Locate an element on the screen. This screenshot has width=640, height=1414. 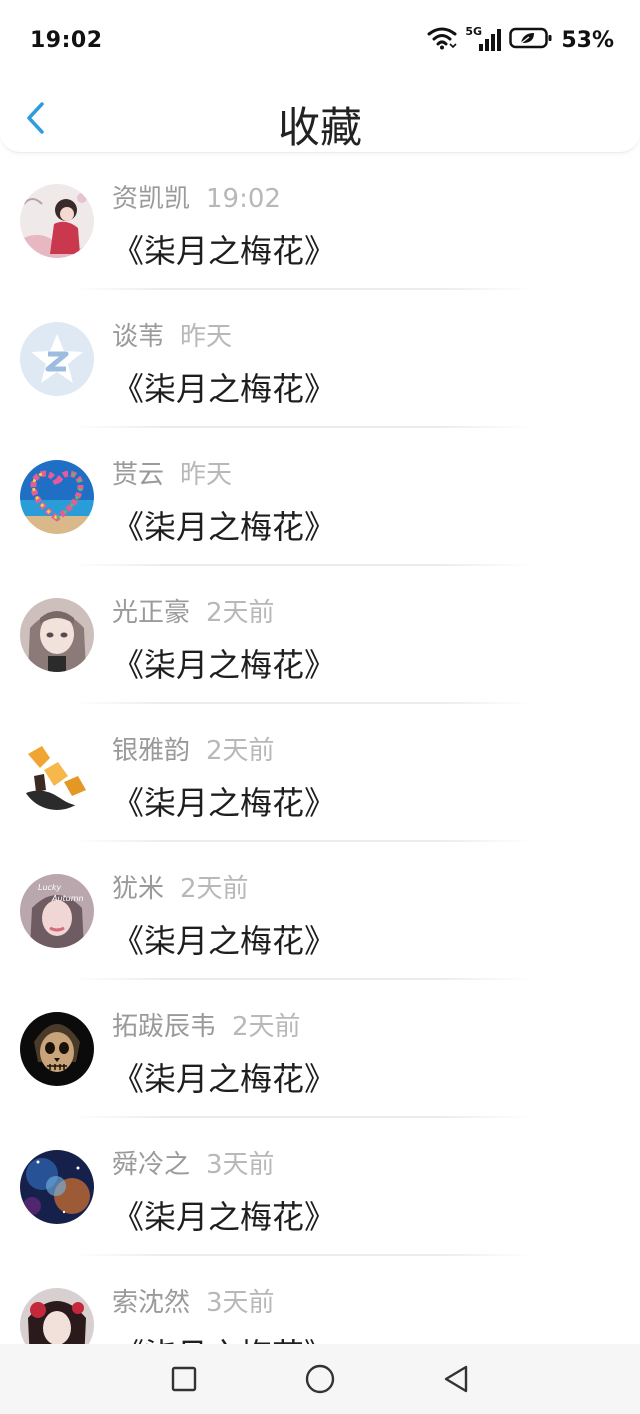
home-button is located at coordinates (320, 1379).